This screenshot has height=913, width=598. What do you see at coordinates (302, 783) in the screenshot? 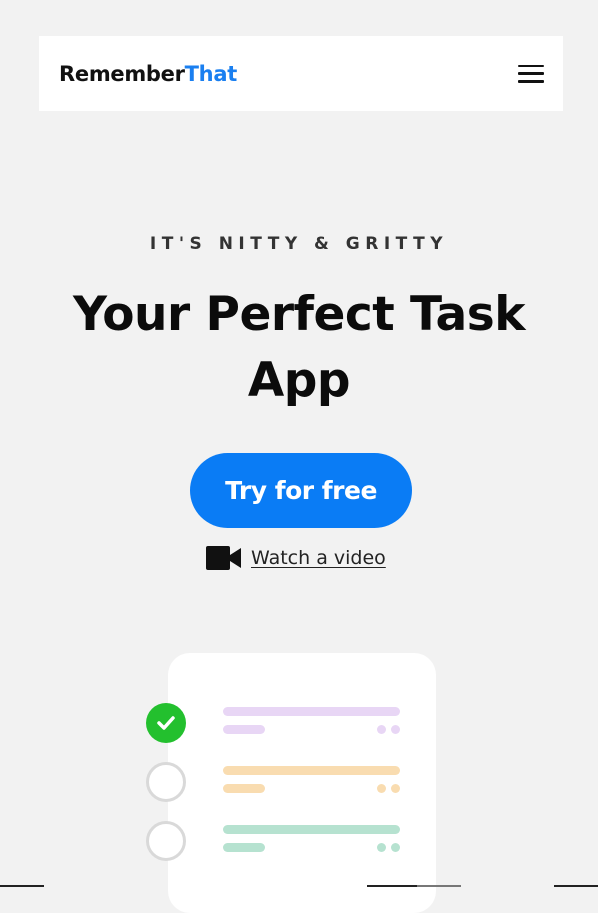
I see `task-illustration-card` at bounding box center [302, 783].